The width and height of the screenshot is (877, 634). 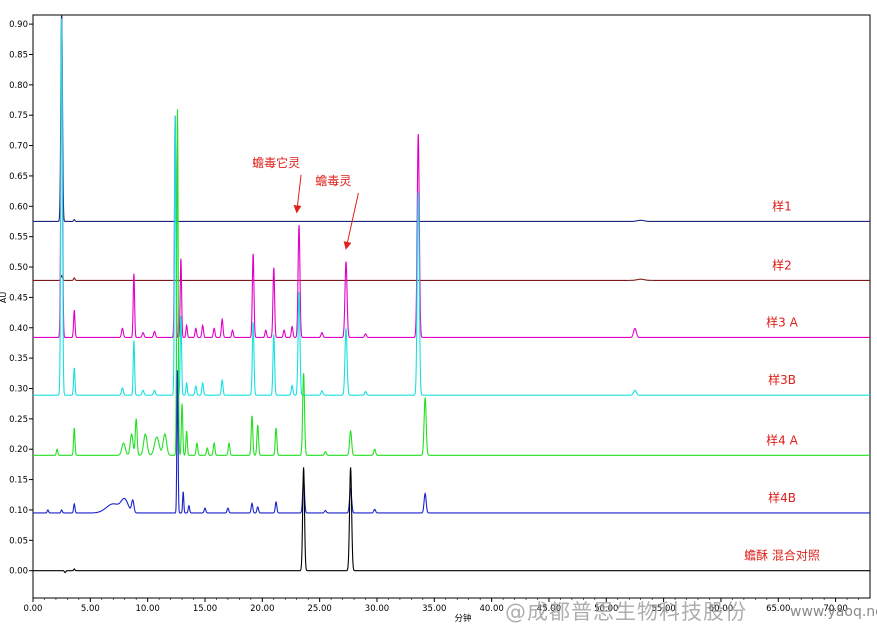 What do you see at coordinates (18, 177) in the screenshot?
I see `y-tick-label: 0.65` at bounding box center [18, 177].